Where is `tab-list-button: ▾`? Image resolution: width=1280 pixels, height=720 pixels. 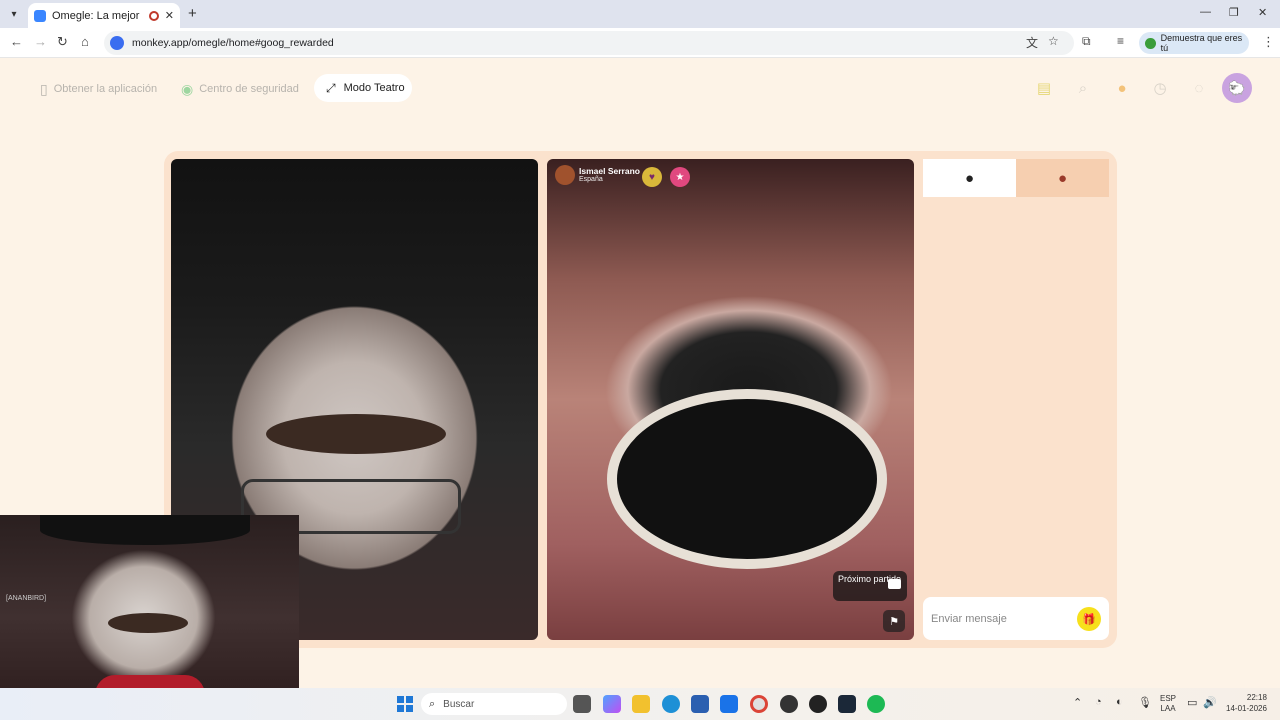
tab-list-button: ▾ is located at coordinates (14, 14).